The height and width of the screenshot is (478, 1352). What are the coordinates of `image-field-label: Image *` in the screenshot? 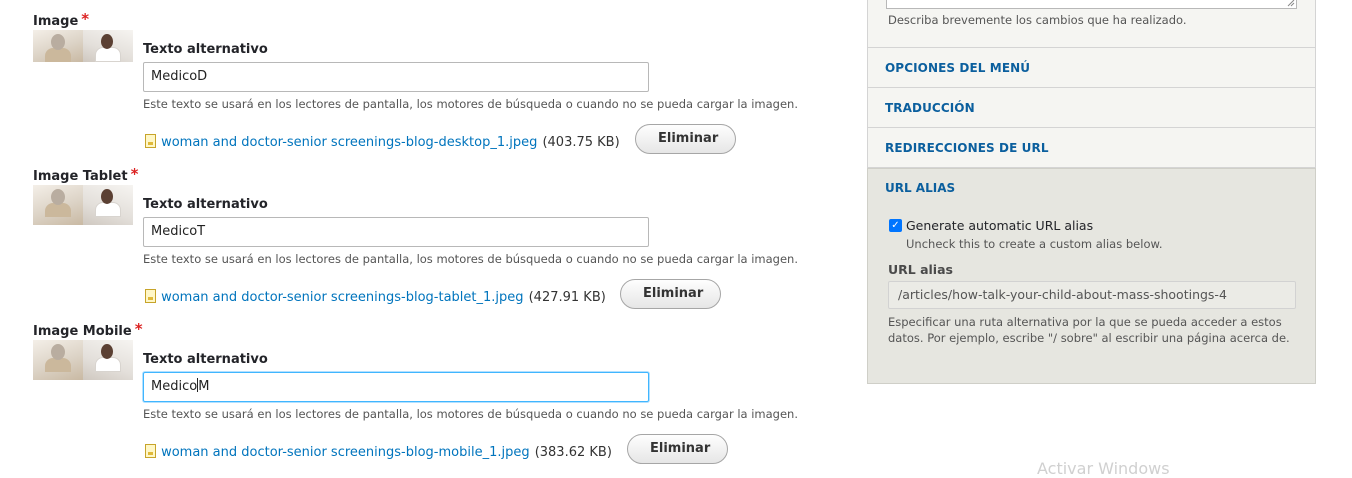 It's located at (61, 19).